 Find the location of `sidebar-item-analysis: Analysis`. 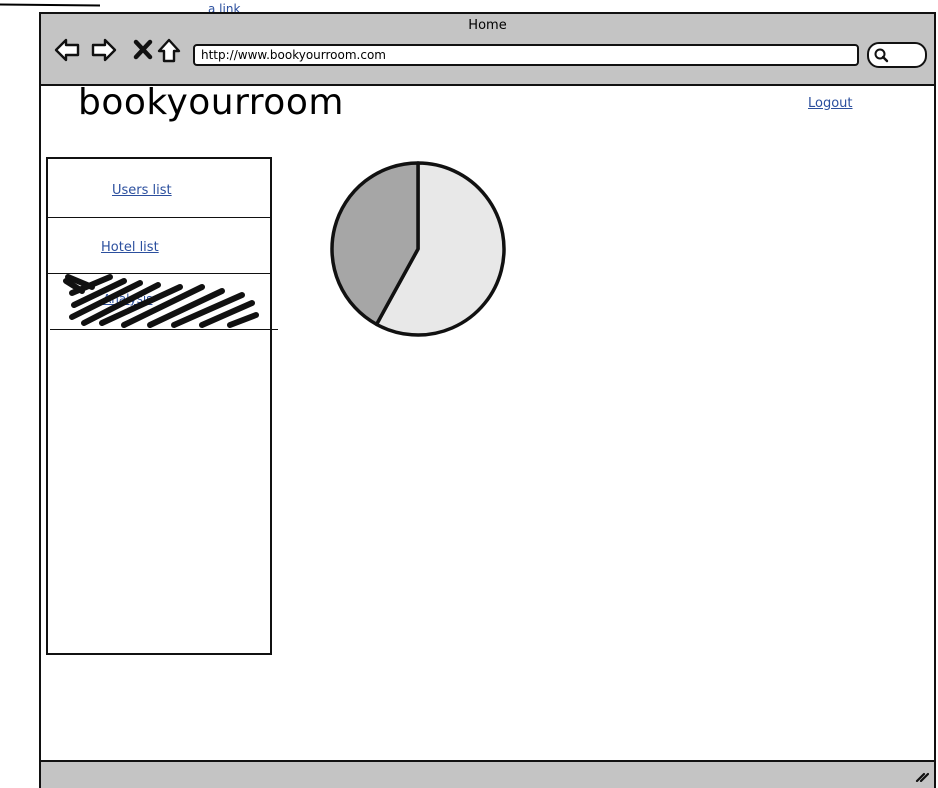

sidebar-item-analysis: Analysis is located at coordinates (159, 301).